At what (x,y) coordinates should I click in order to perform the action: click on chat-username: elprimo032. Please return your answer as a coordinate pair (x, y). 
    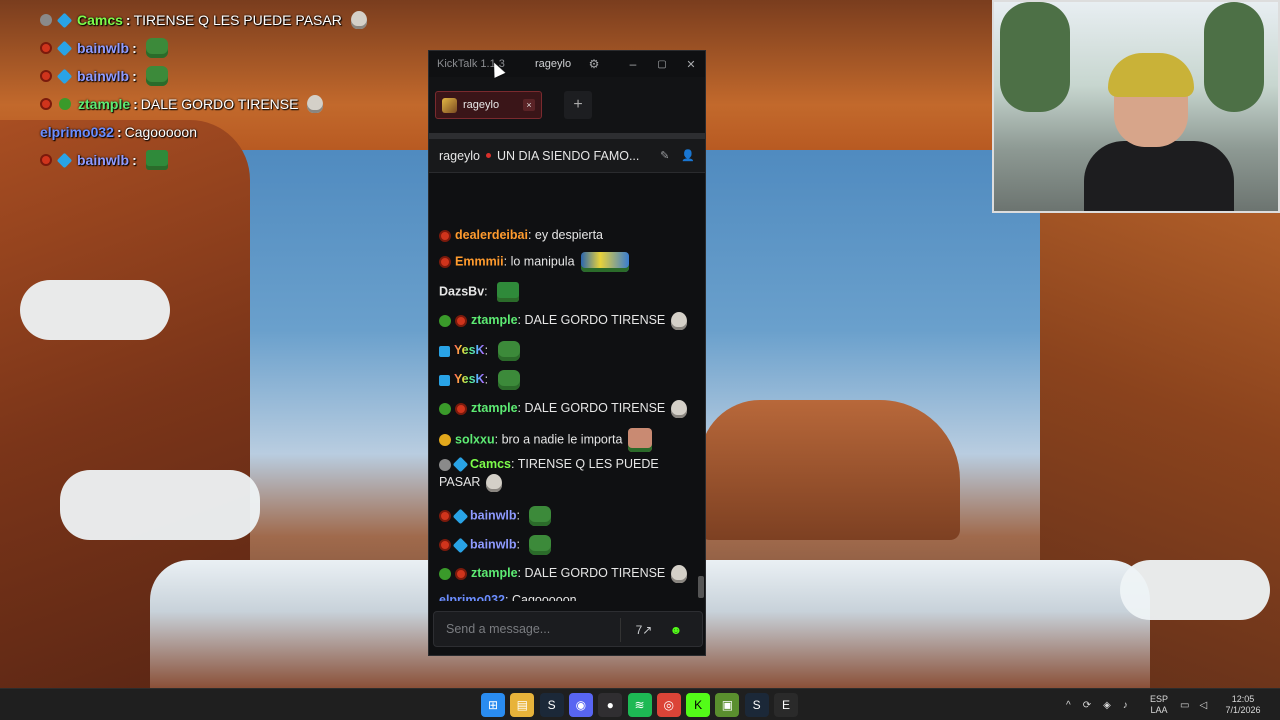
    Looking at the image, I should click on (472, 597).